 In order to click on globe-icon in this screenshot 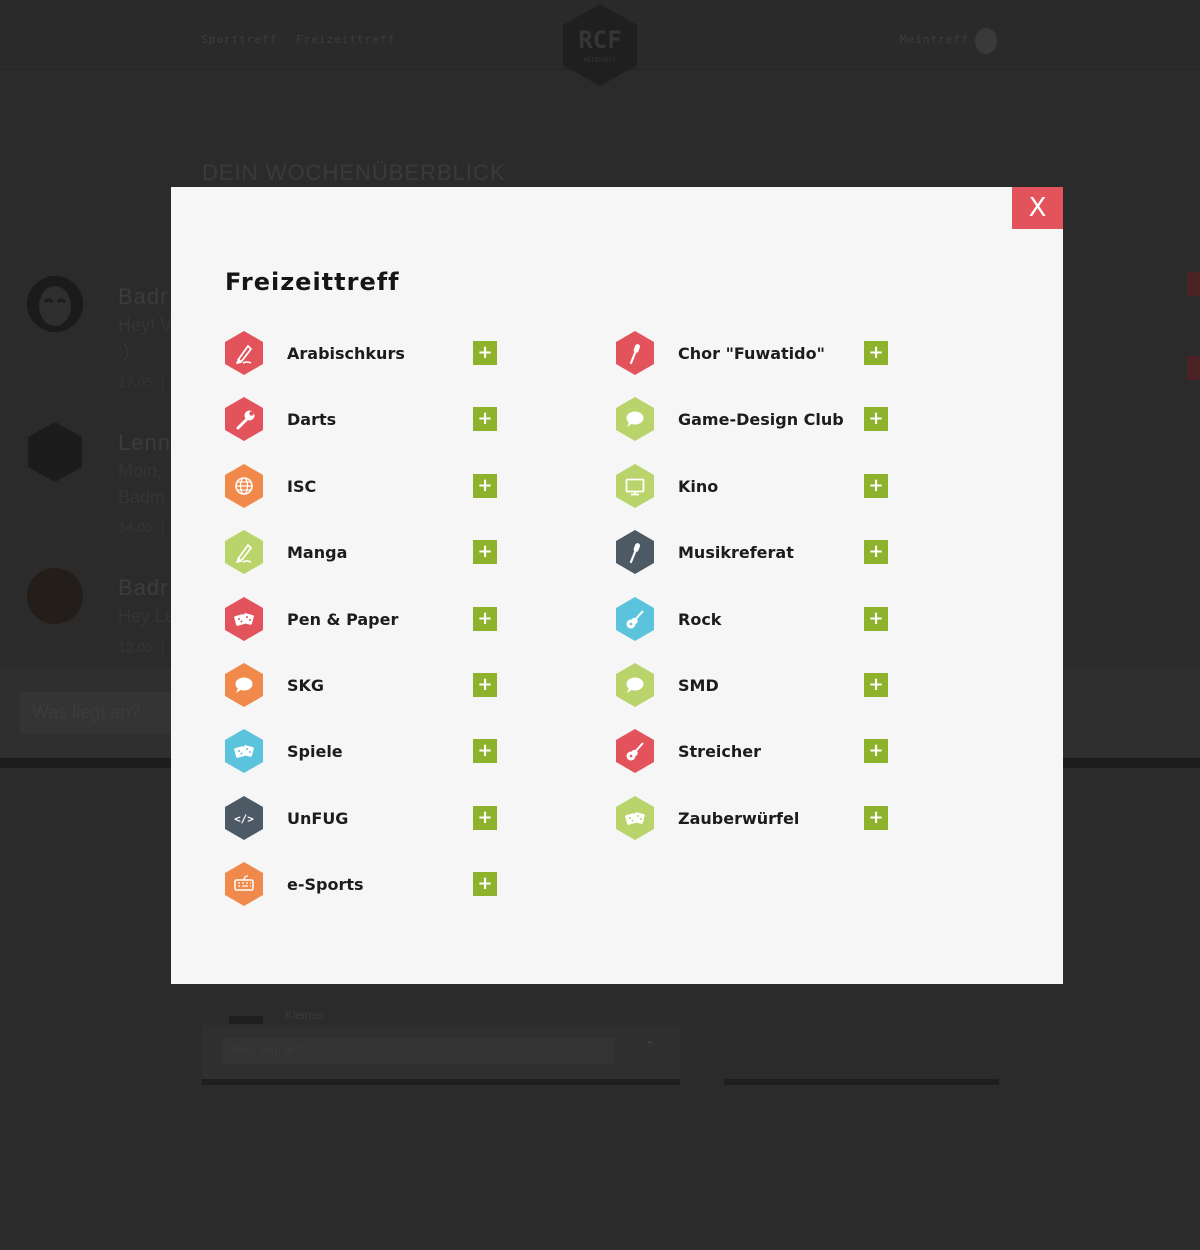, I will do `click(244, 486)`.